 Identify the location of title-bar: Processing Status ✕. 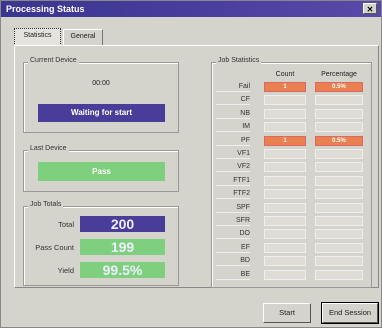
(191, 9).